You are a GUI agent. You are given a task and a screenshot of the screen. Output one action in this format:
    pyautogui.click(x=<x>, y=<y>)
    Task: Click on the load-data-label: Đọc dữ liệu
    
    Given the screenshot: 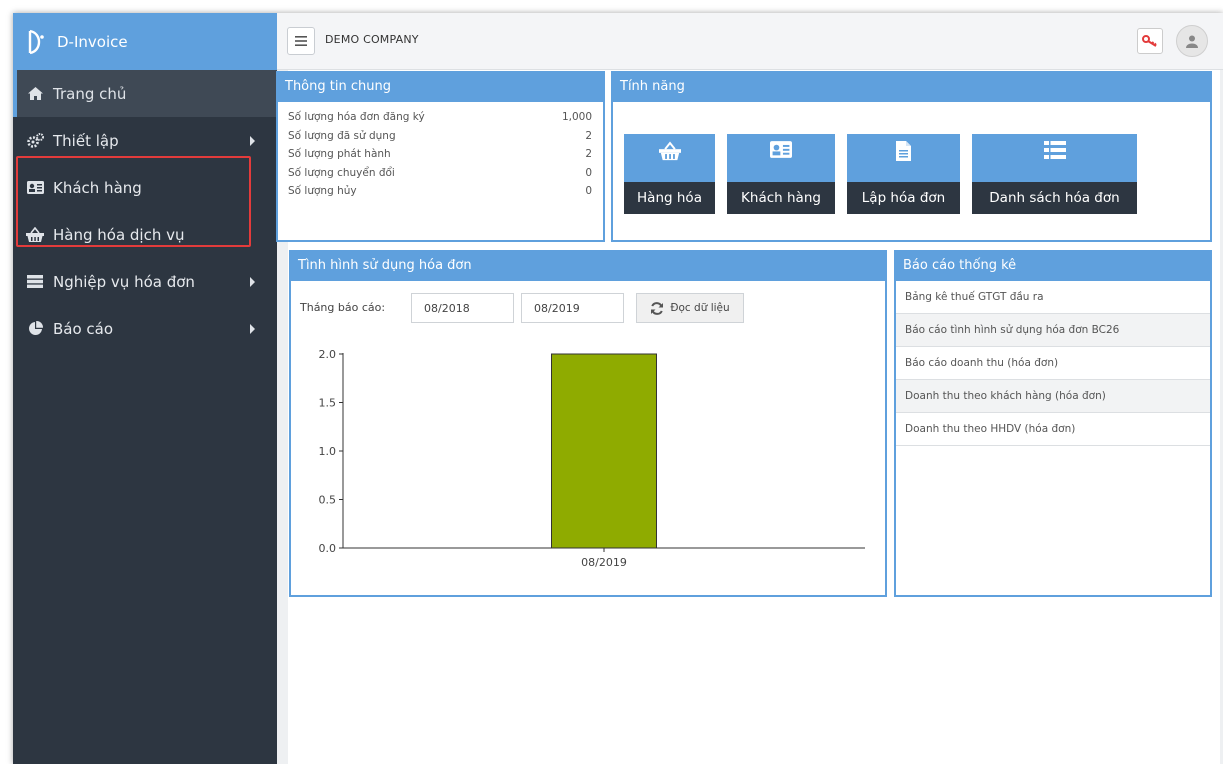 What is the action you would take?
    pyautogui.click(x=700, y=308)
    